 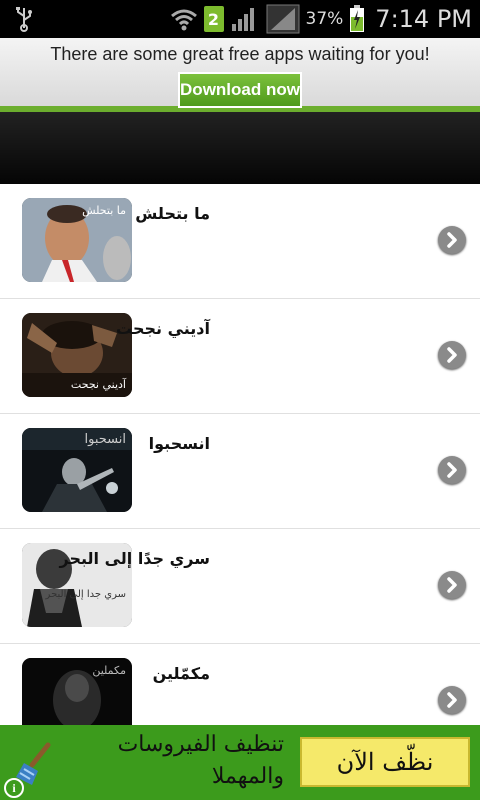 I want to click on status-bar: 2 37% 7:14 PM, so click(x=240, y=19).